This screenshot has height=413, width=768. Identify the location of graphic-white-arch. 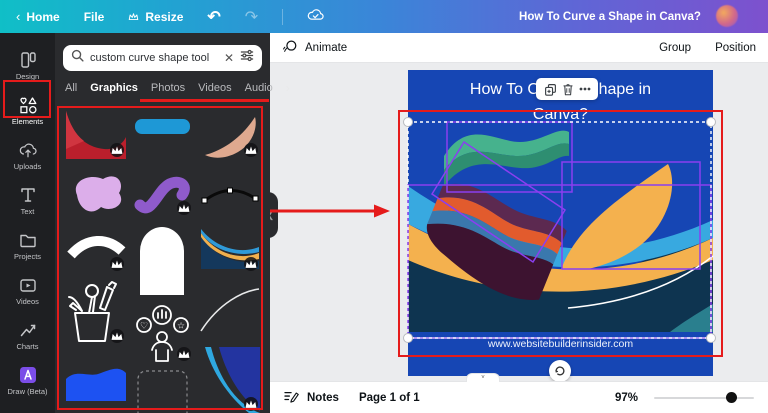
(162, 259).